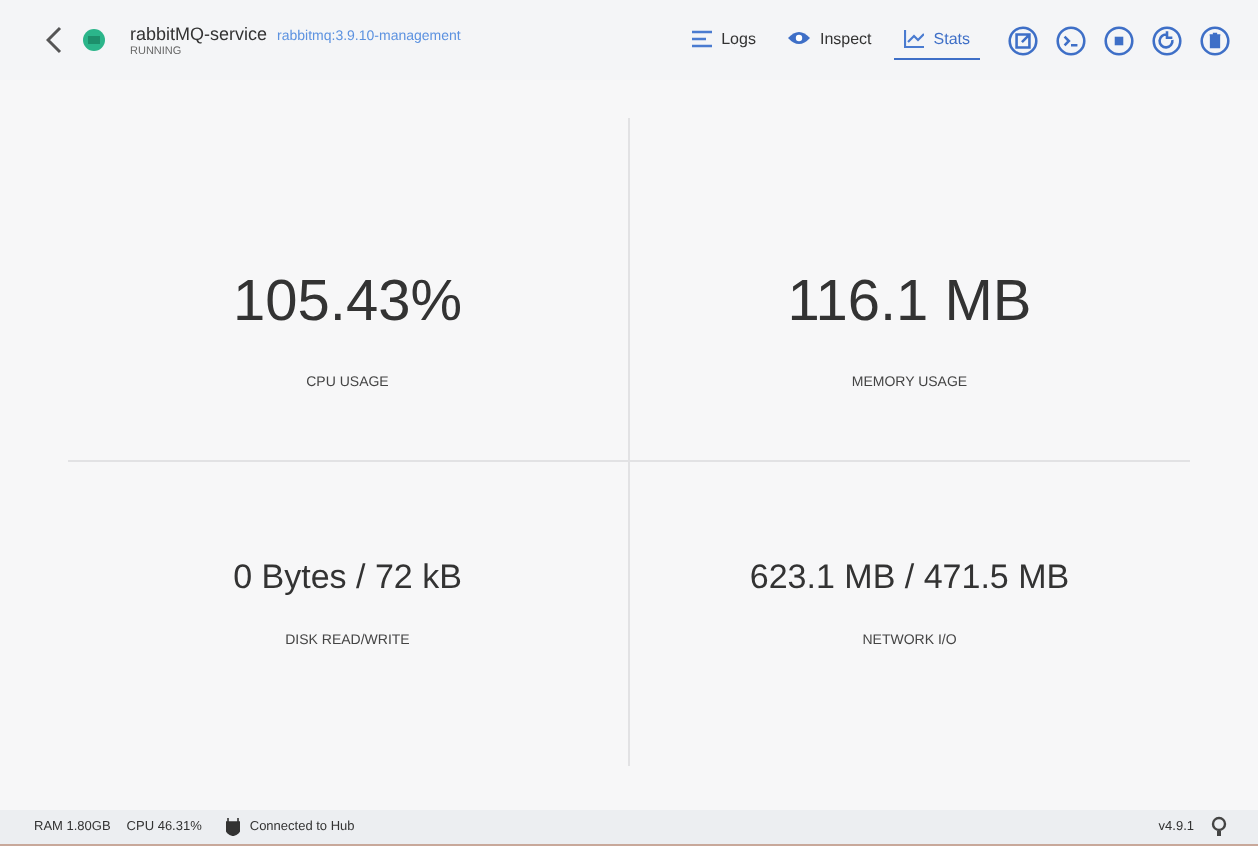 Image resolution: width=1258 pixels, height=846 pixels. I want to click on open-external-icon, so click(1023, 40).